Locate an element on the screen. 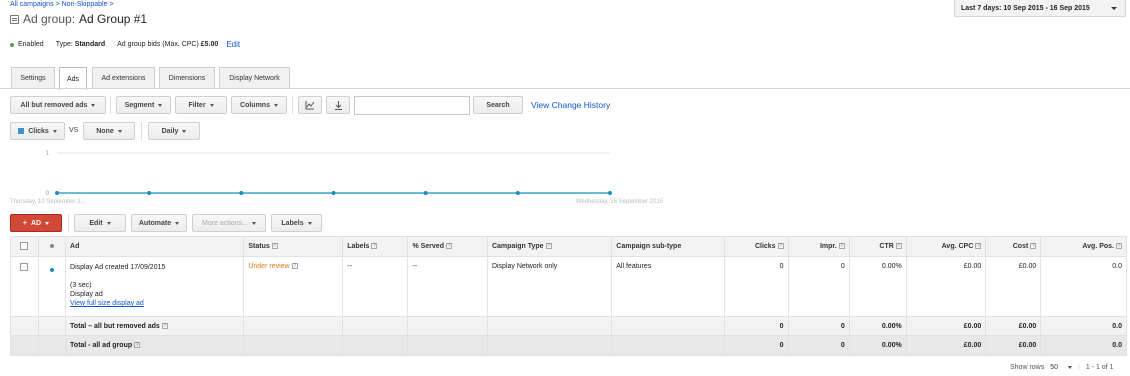 The height and width of the screenshot is (376, 1130). header-campaign-subtype: Campaign sub-type is located at coordinates (668, 246).